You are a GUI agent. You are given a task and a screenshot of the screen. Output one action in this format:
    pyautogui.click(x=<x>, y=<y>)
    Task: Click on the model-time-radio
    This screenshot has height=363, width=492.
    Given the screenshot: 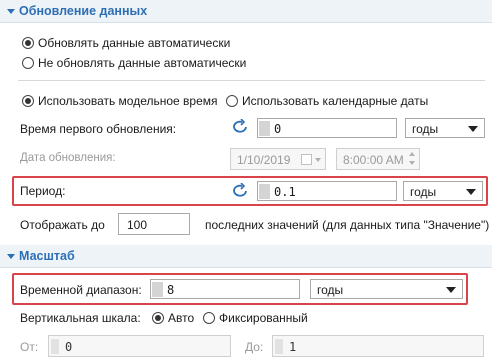 What is the action you would take?
    pyautogui.click(x=28, y=101)
    